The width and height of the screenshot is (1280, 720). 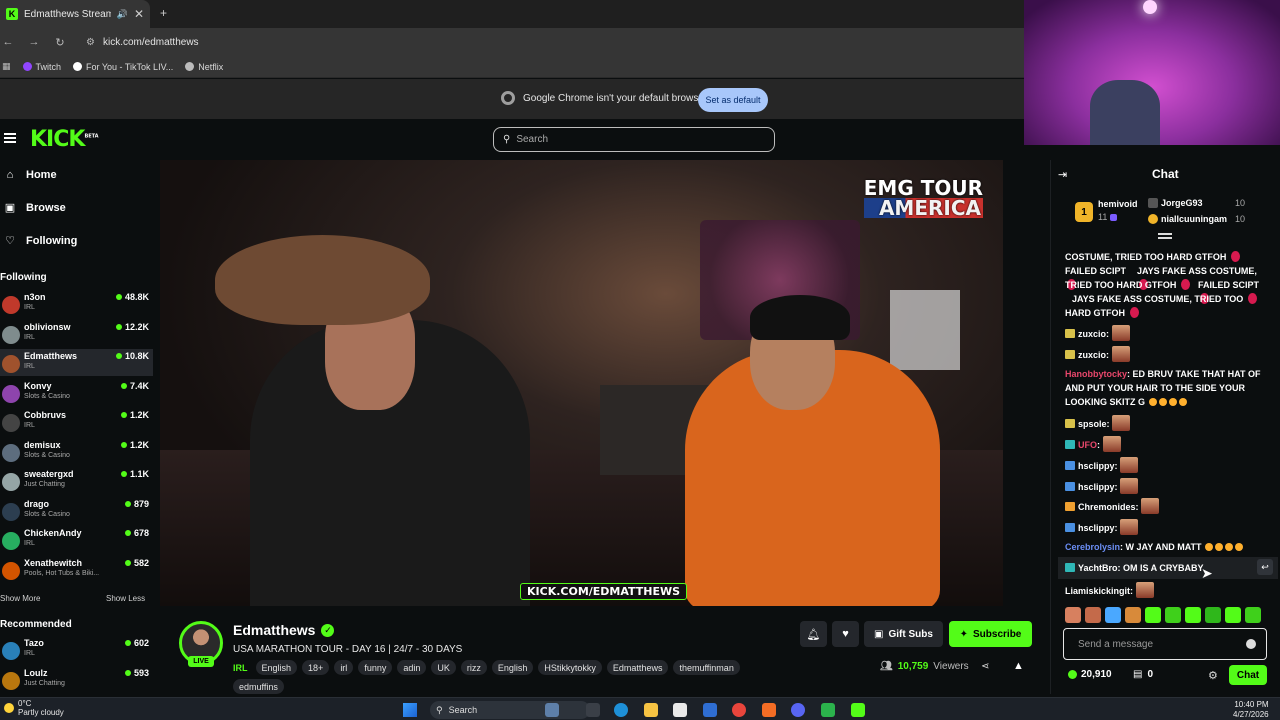 I want to click on chat-message-input: Send a message, so click(x=1165, y=644).